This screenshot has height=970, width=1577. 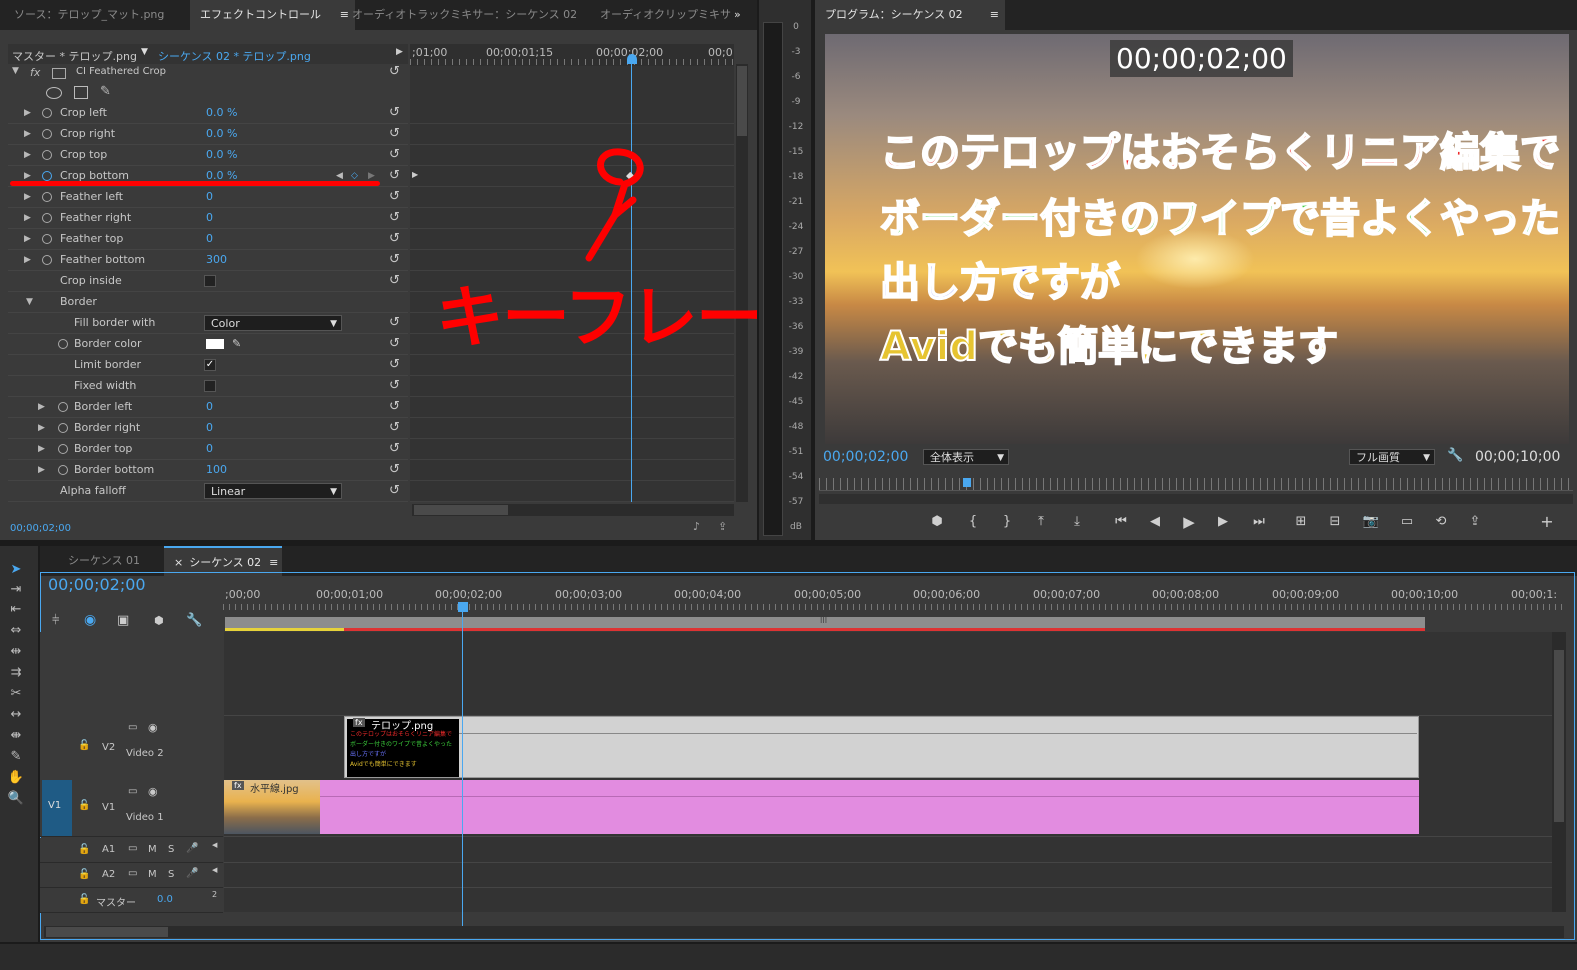 I want to click on step-back-icon: ◀, so click(x=1155, y=522).